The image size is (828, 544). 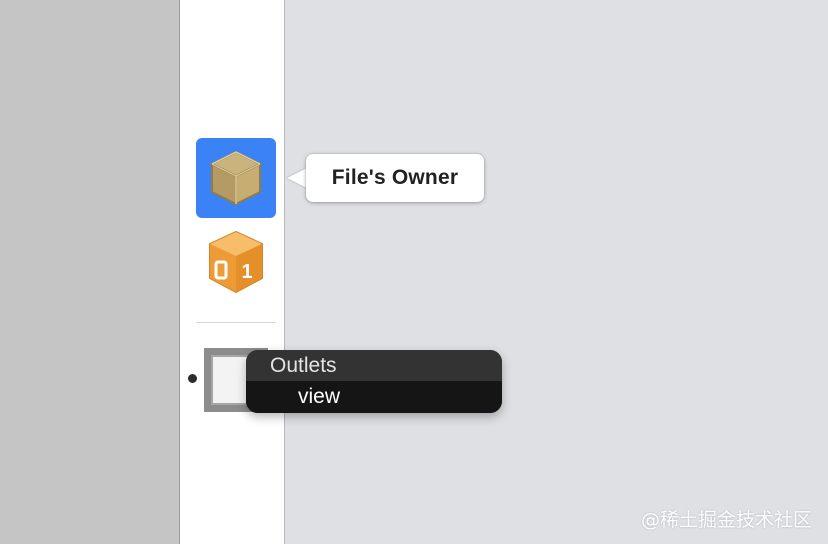 I want to click on tooltip-label: File's Owner, so click(x=395, y=177).